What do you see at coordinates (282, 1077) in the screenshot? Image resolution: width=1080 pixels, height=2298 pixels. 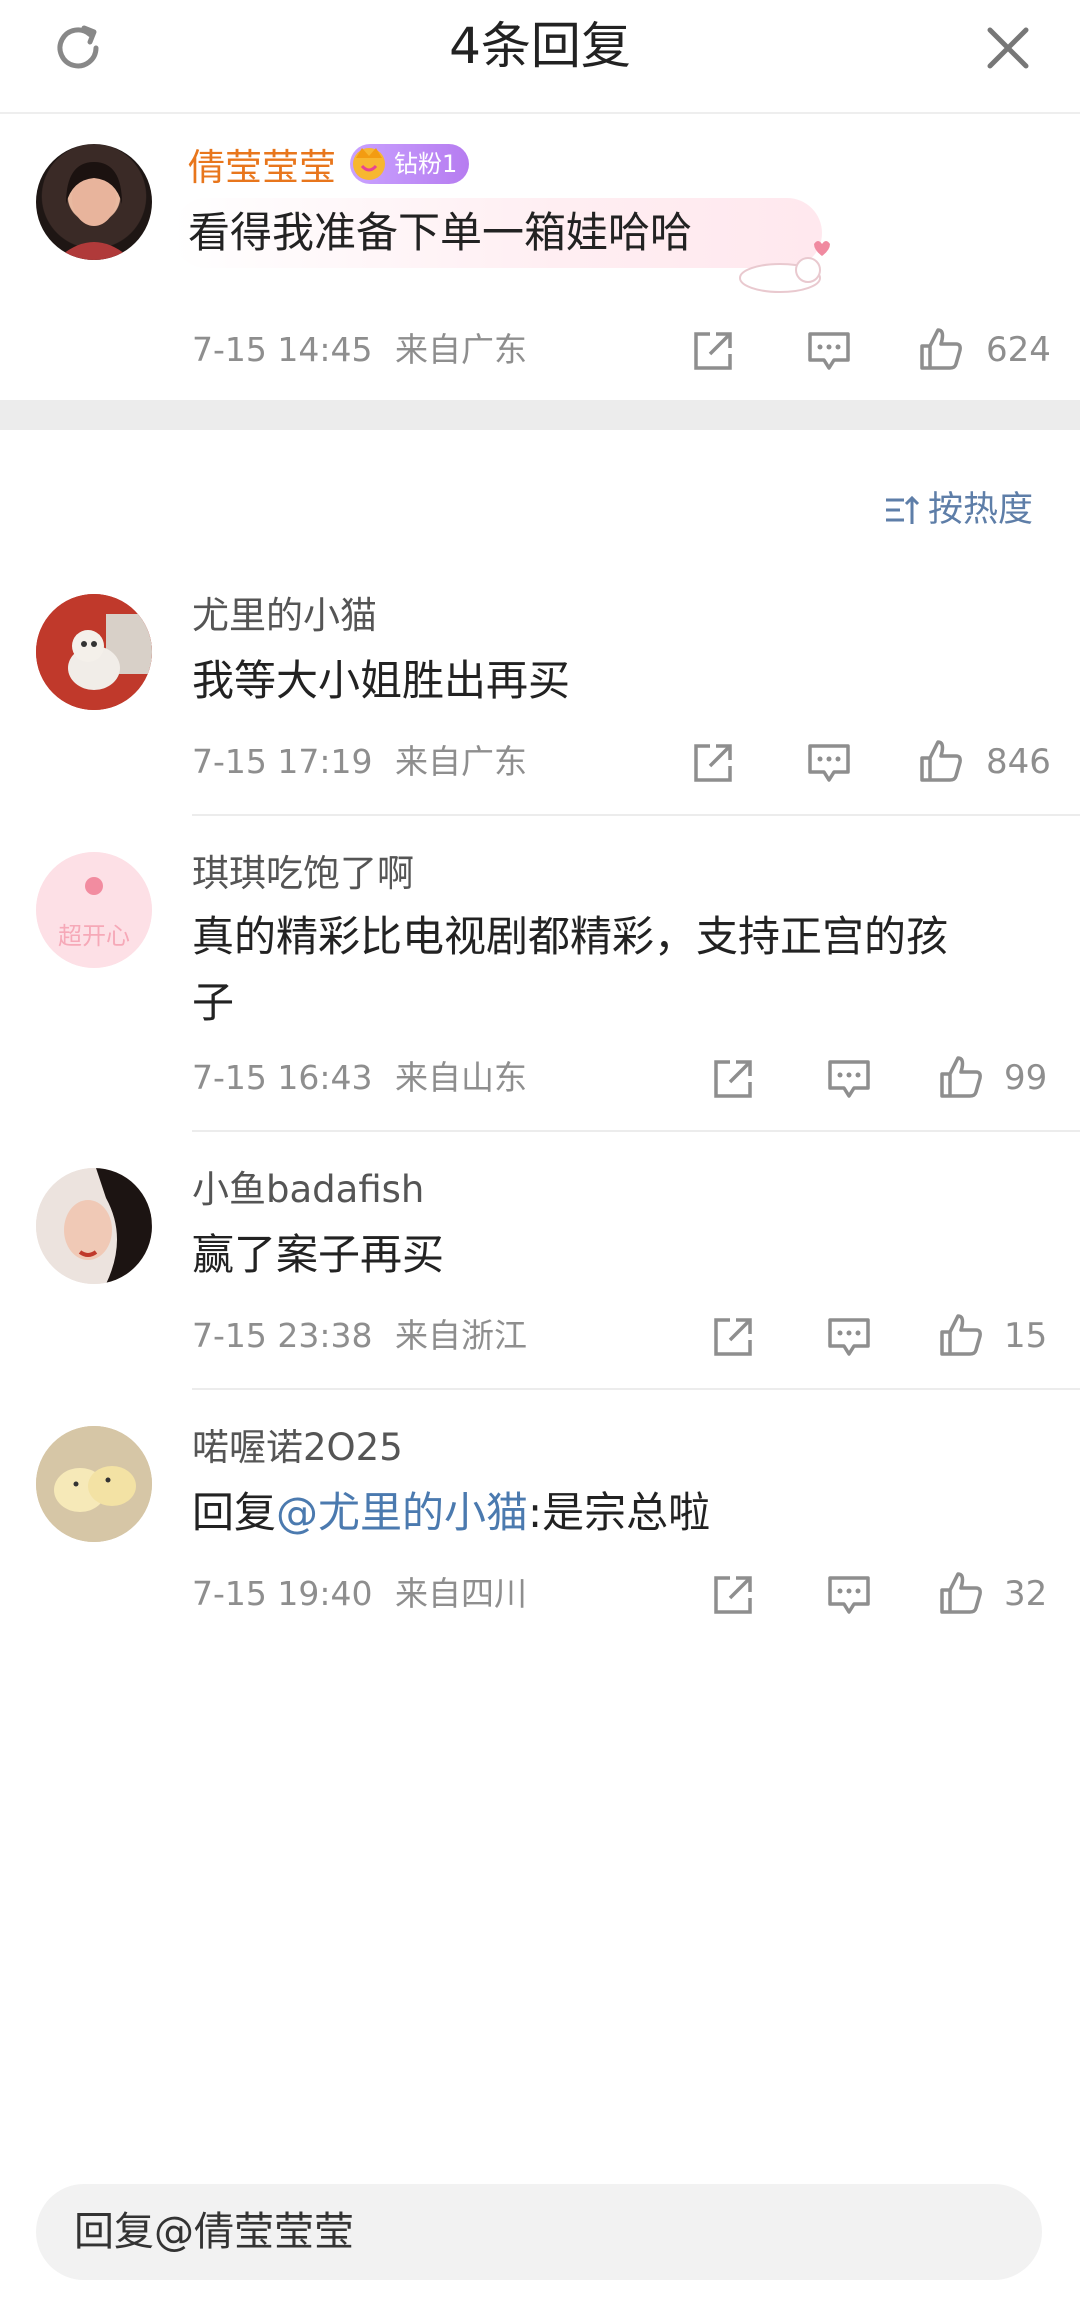 I see `comment-time: 7-15 16:43` at bounding box center [282, 1077].